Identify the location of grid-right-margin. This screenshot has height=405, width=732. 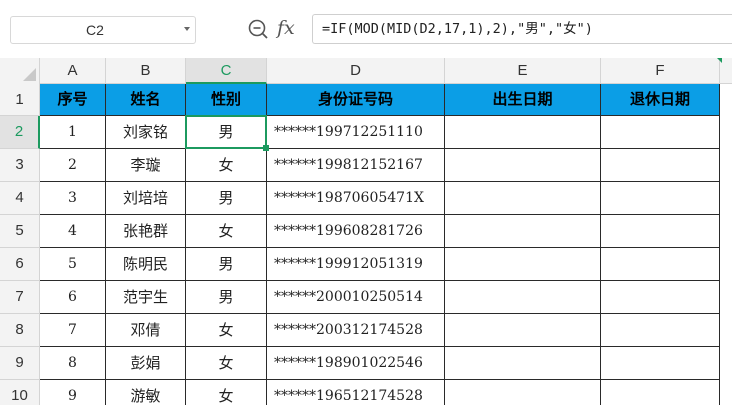
(726, 244).